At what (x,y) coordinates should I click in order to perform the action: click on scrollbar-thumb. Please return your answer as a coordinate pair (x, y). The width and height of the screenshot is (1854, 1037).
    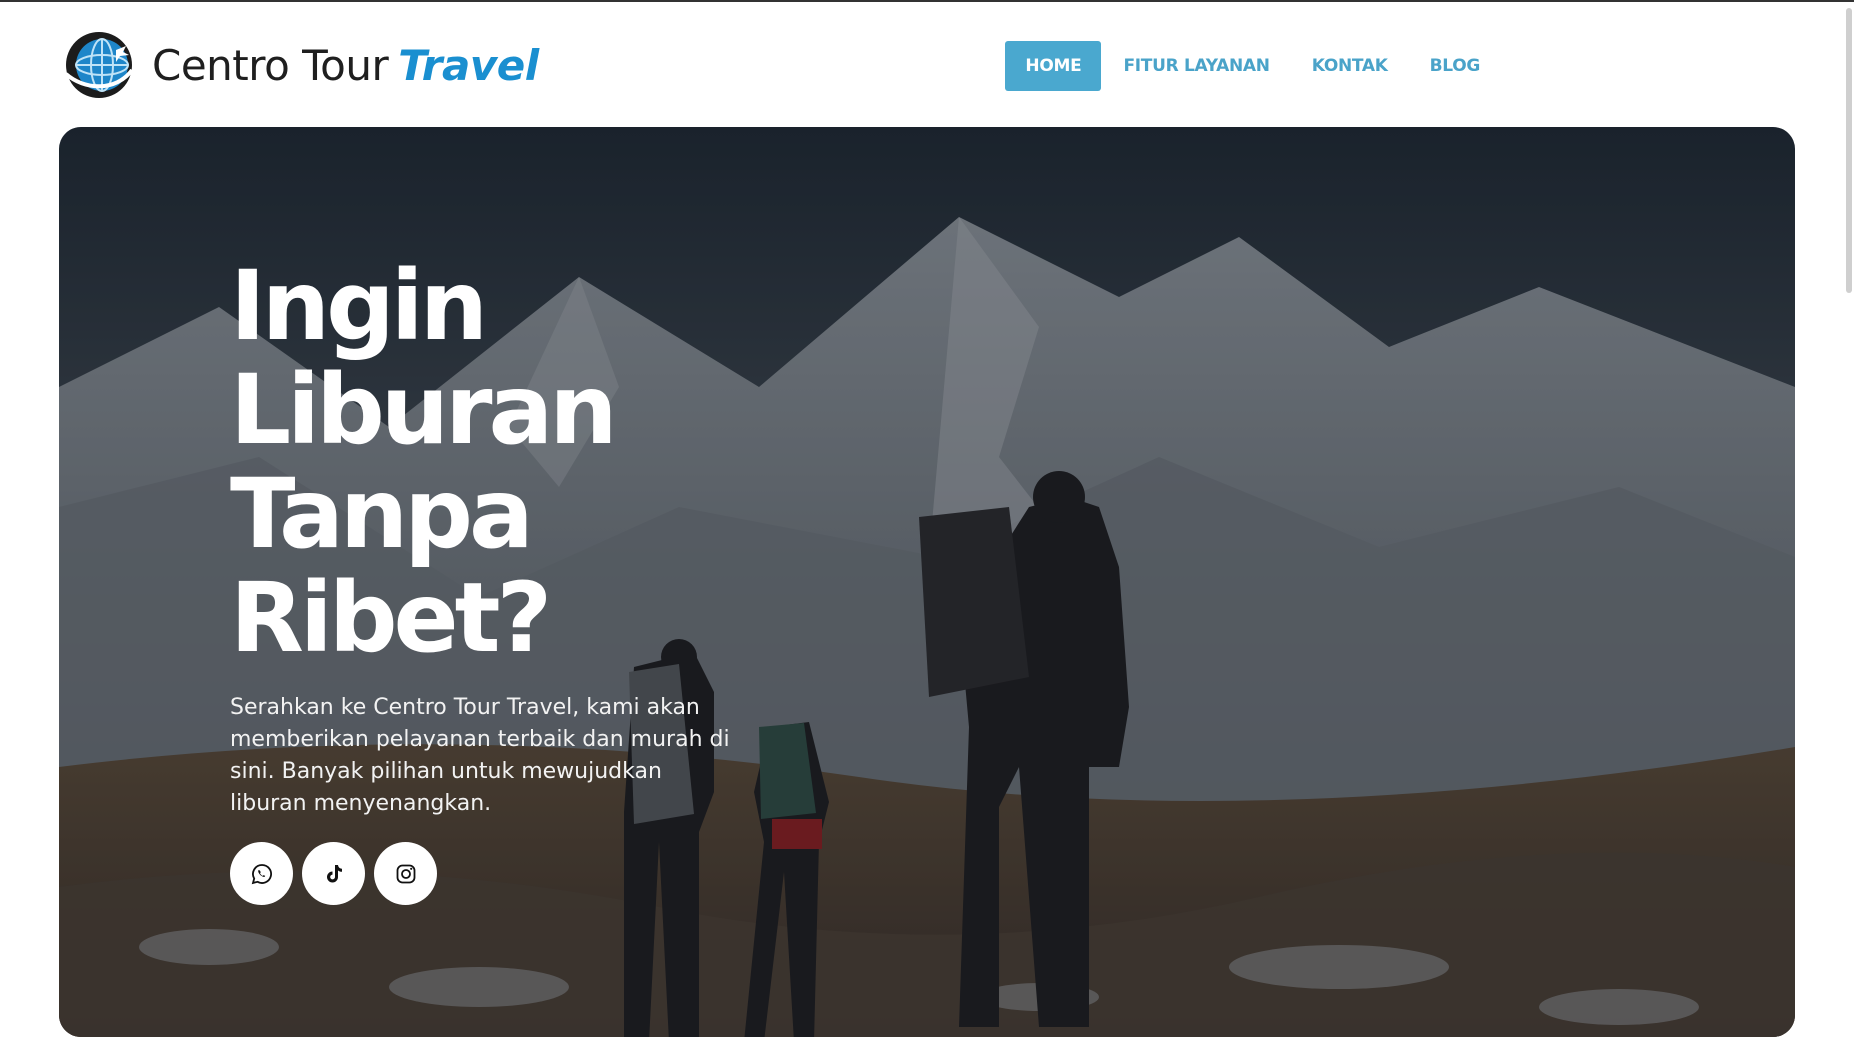
    Looking at the image, I should click on (1849, 150).